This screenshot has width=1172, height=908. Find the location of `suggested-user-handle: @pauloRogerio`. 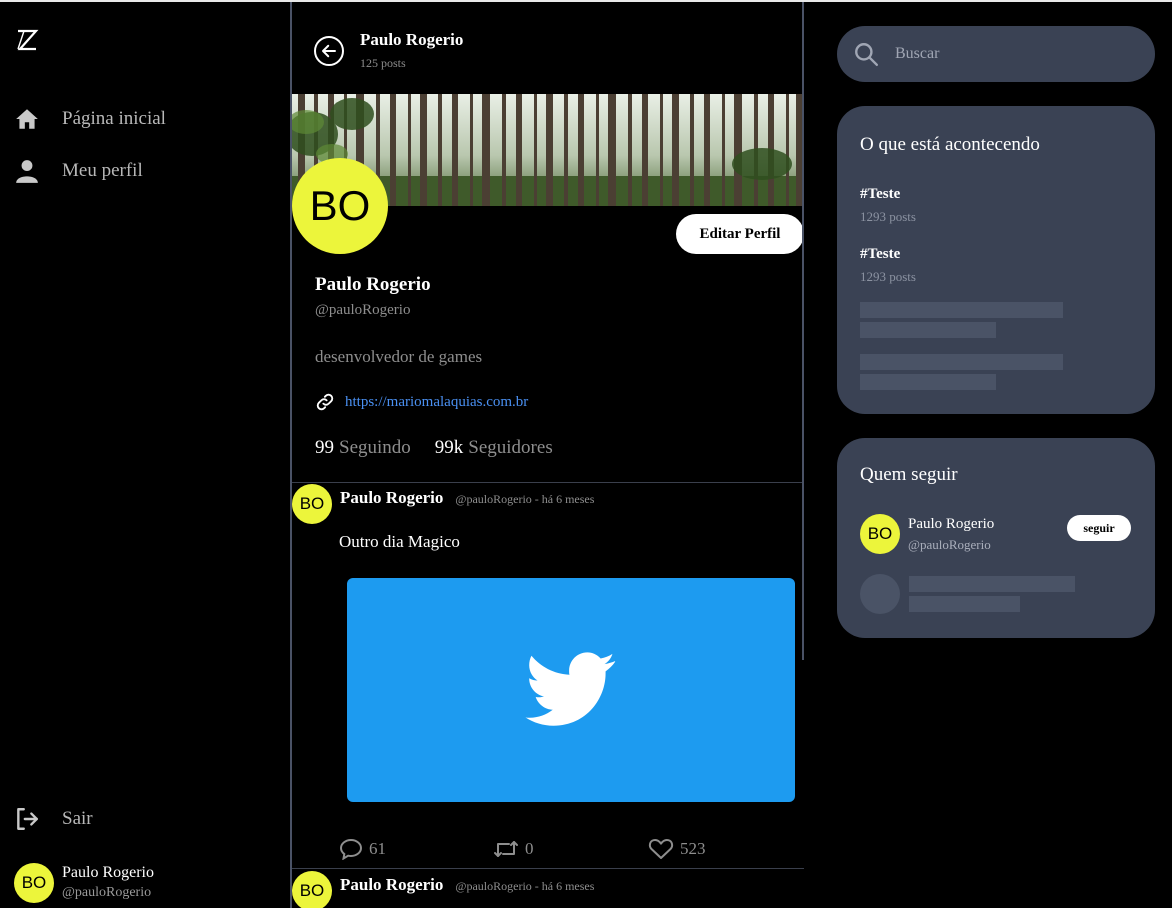

suggested-user-handle: @pauloRogerio is located at coordinates (949, 544).